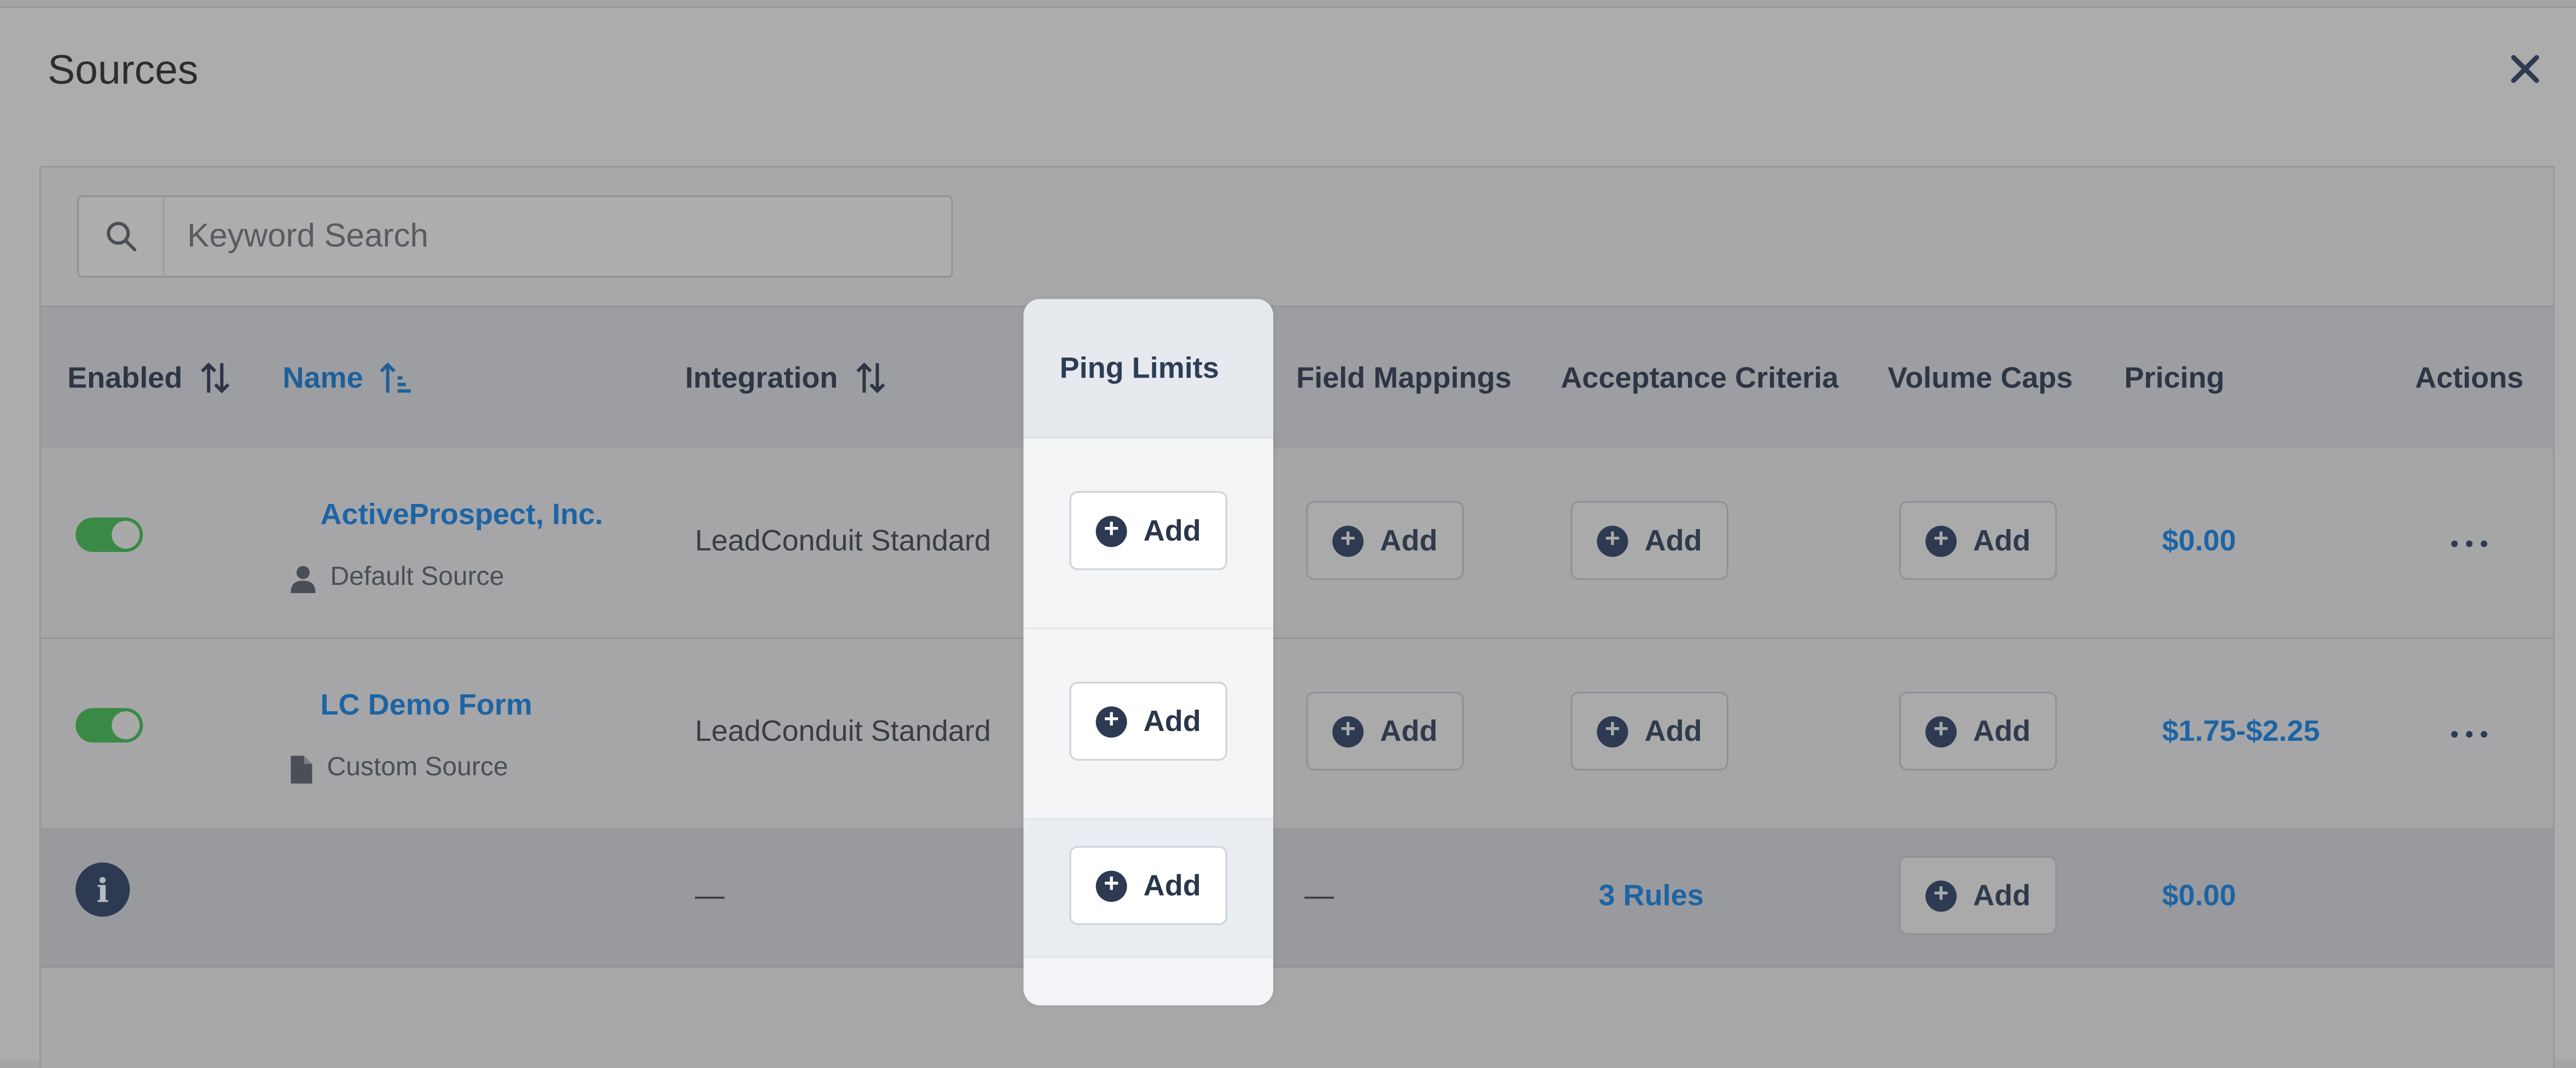 Image resolution: width=2576 pixels, height=1068 pixels. What do you see at coordinates (124, 71) in the screenshot?
I see `modal-title: Sources` at bounding box center [124, 71].